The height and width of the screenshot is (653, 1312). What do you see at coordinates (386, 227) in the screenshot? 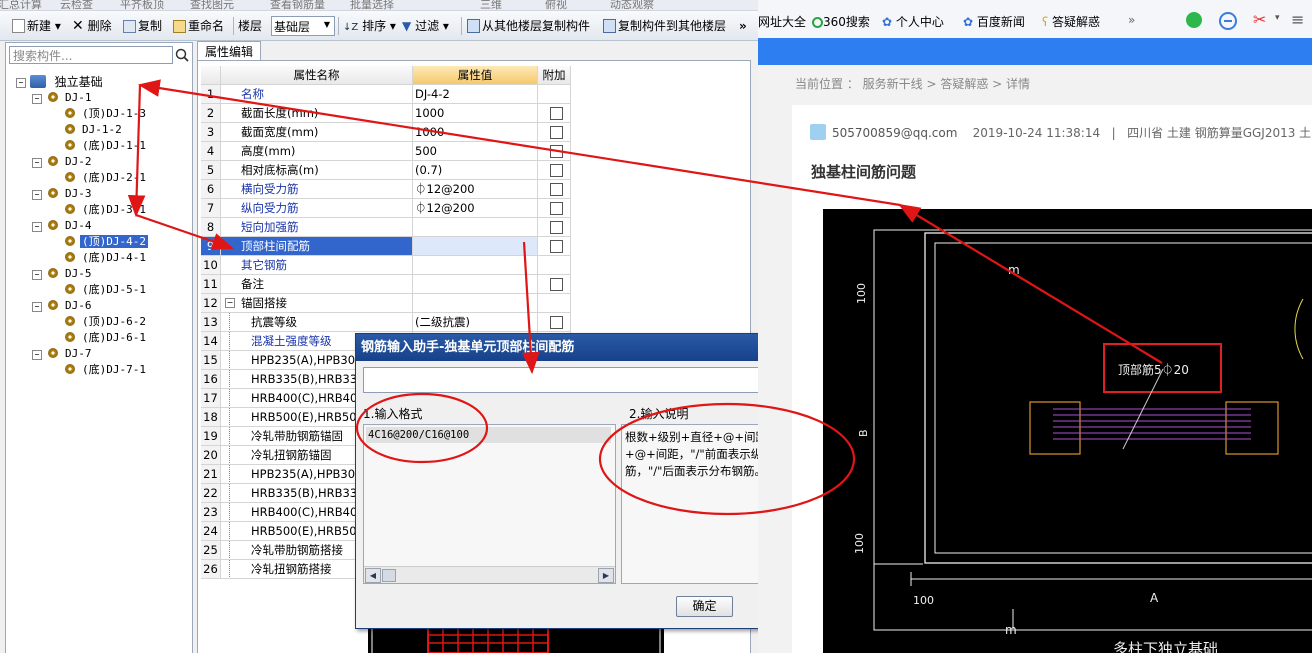
I see `property-row: 8 短向加强筋` at bounding box center [386, 227].